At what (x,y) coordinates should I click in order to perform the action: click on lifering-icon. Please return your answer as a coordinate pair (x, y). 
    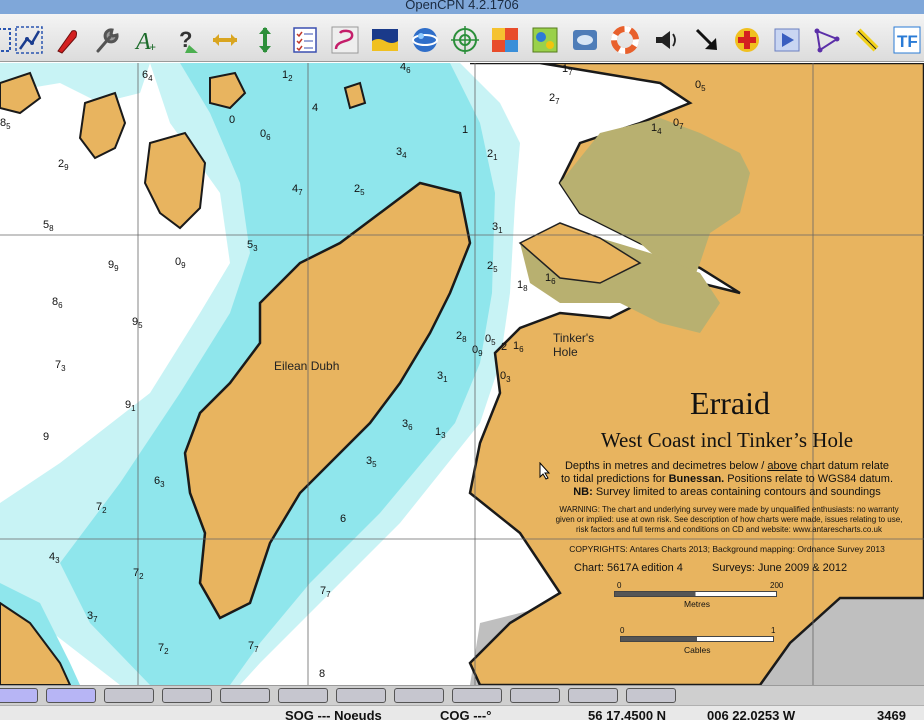
    Looking at the image, I should click on (625, 40).